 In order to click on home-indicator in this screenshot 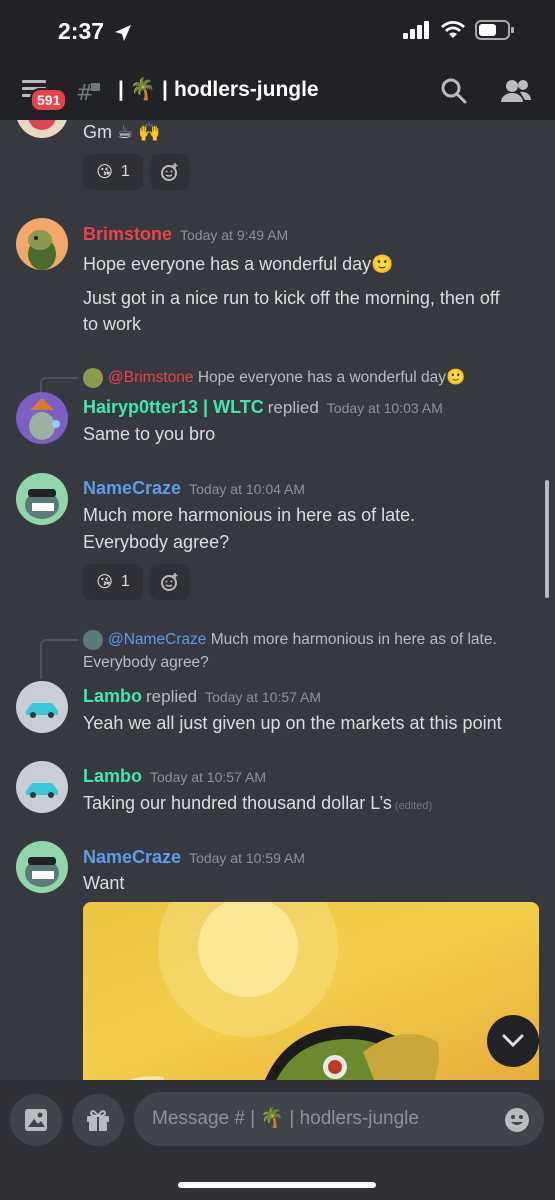, I will do `click(277, 1185)`.